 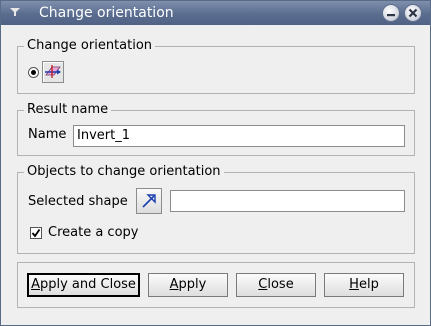 I want to click on selected-shape-label: Selected shape, so click(x=78, y=201).